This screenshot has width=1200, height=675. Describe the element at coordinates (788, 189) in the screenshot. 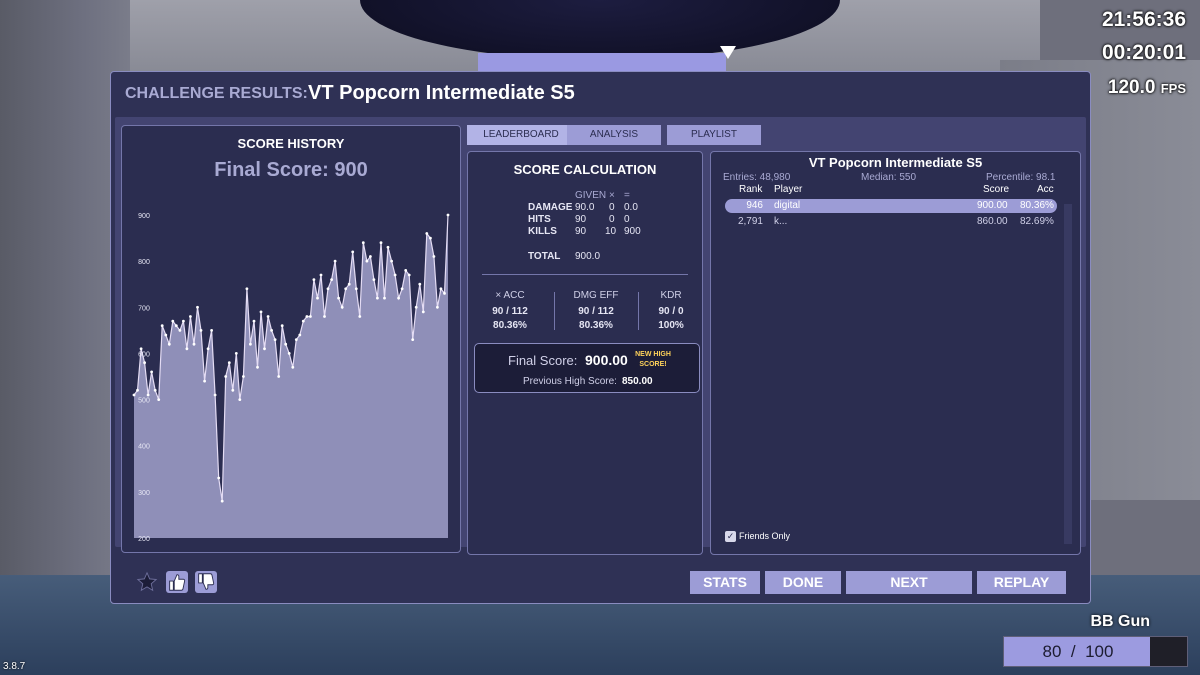

I see `leaderboard-col-player: Player` at that location.